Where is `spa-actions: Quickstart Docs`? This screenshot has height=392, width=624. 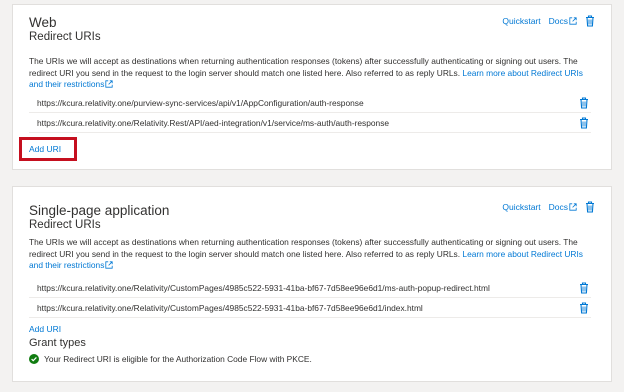
spa-actions: Quickstart Docs is located at coordinates (548, 207).